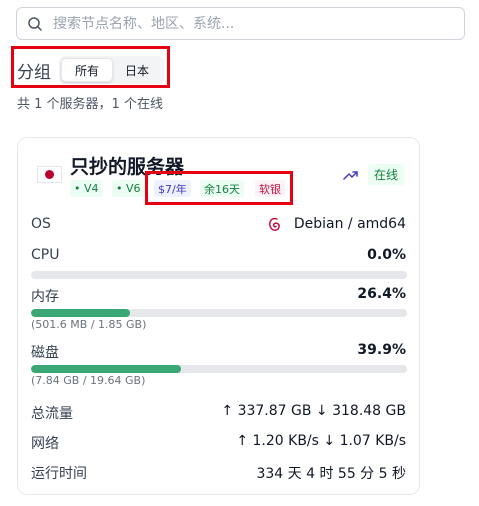 This screenshot has height=506, width=479. What do you see at coordinates (219, 188) in the screenshot?
I see `highlight-box-price` at bounding box center [219, 188].